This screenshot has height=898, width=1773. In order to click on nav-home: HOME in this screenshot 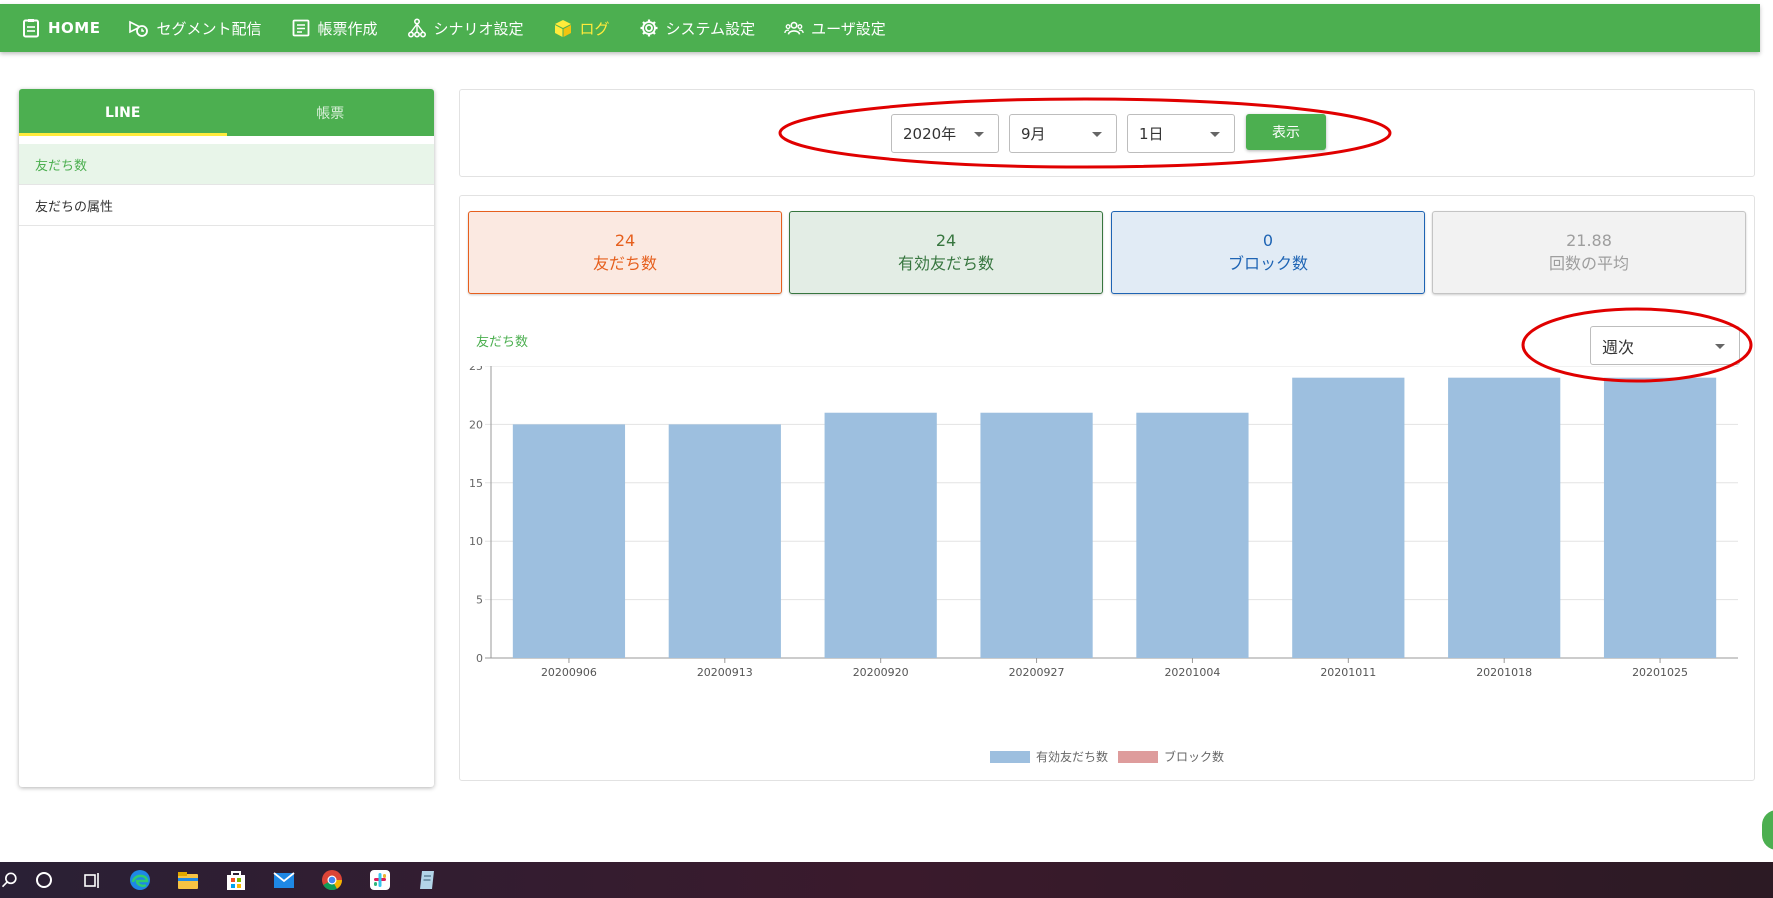, I will do `click(60, 28)`.